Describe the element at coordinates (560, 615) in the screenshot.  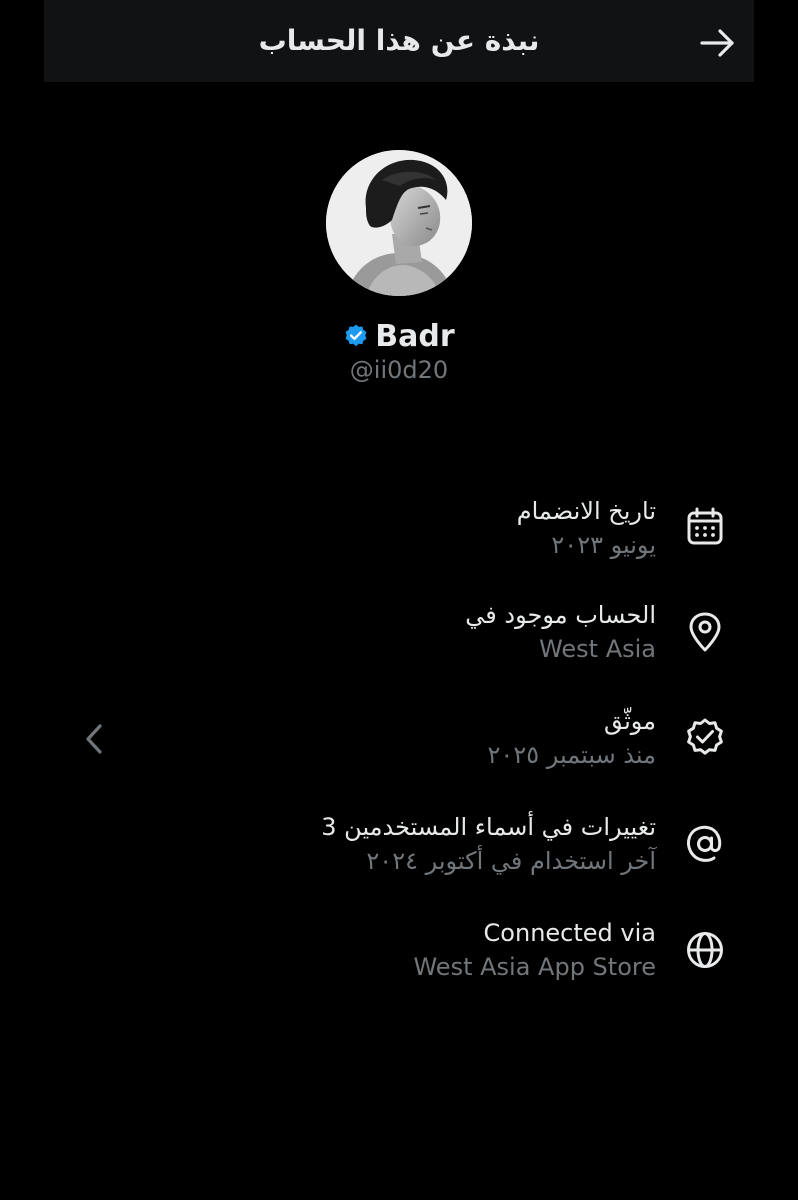
I see `row-title: الحساب موجود في` at that location.